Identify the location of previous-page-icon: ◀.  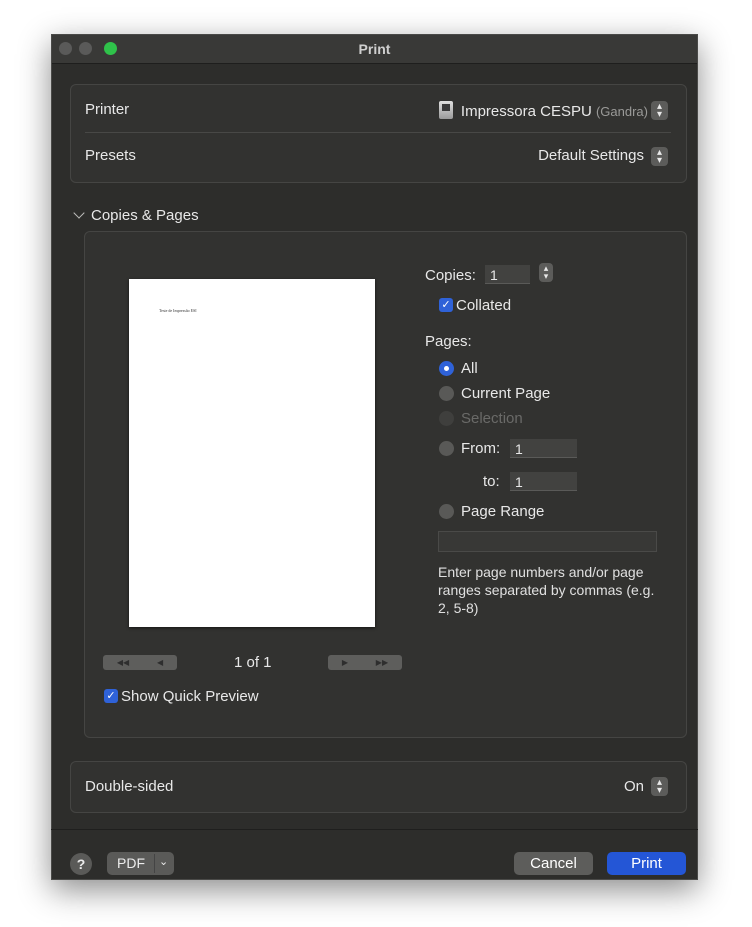
(160, 662).